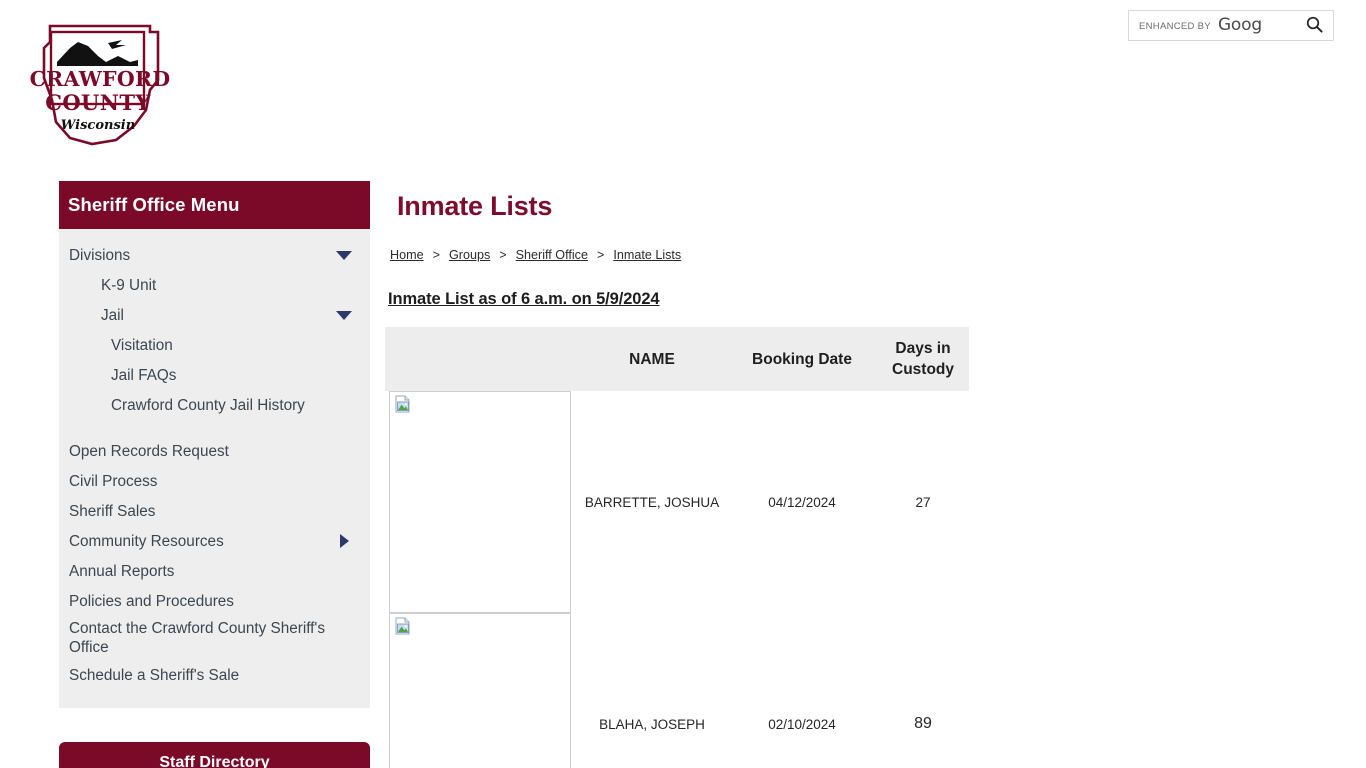 The image size is (1366, 768). I want to click on sidebar-item-annual-reports: Annual Reports, so click(214, 571).